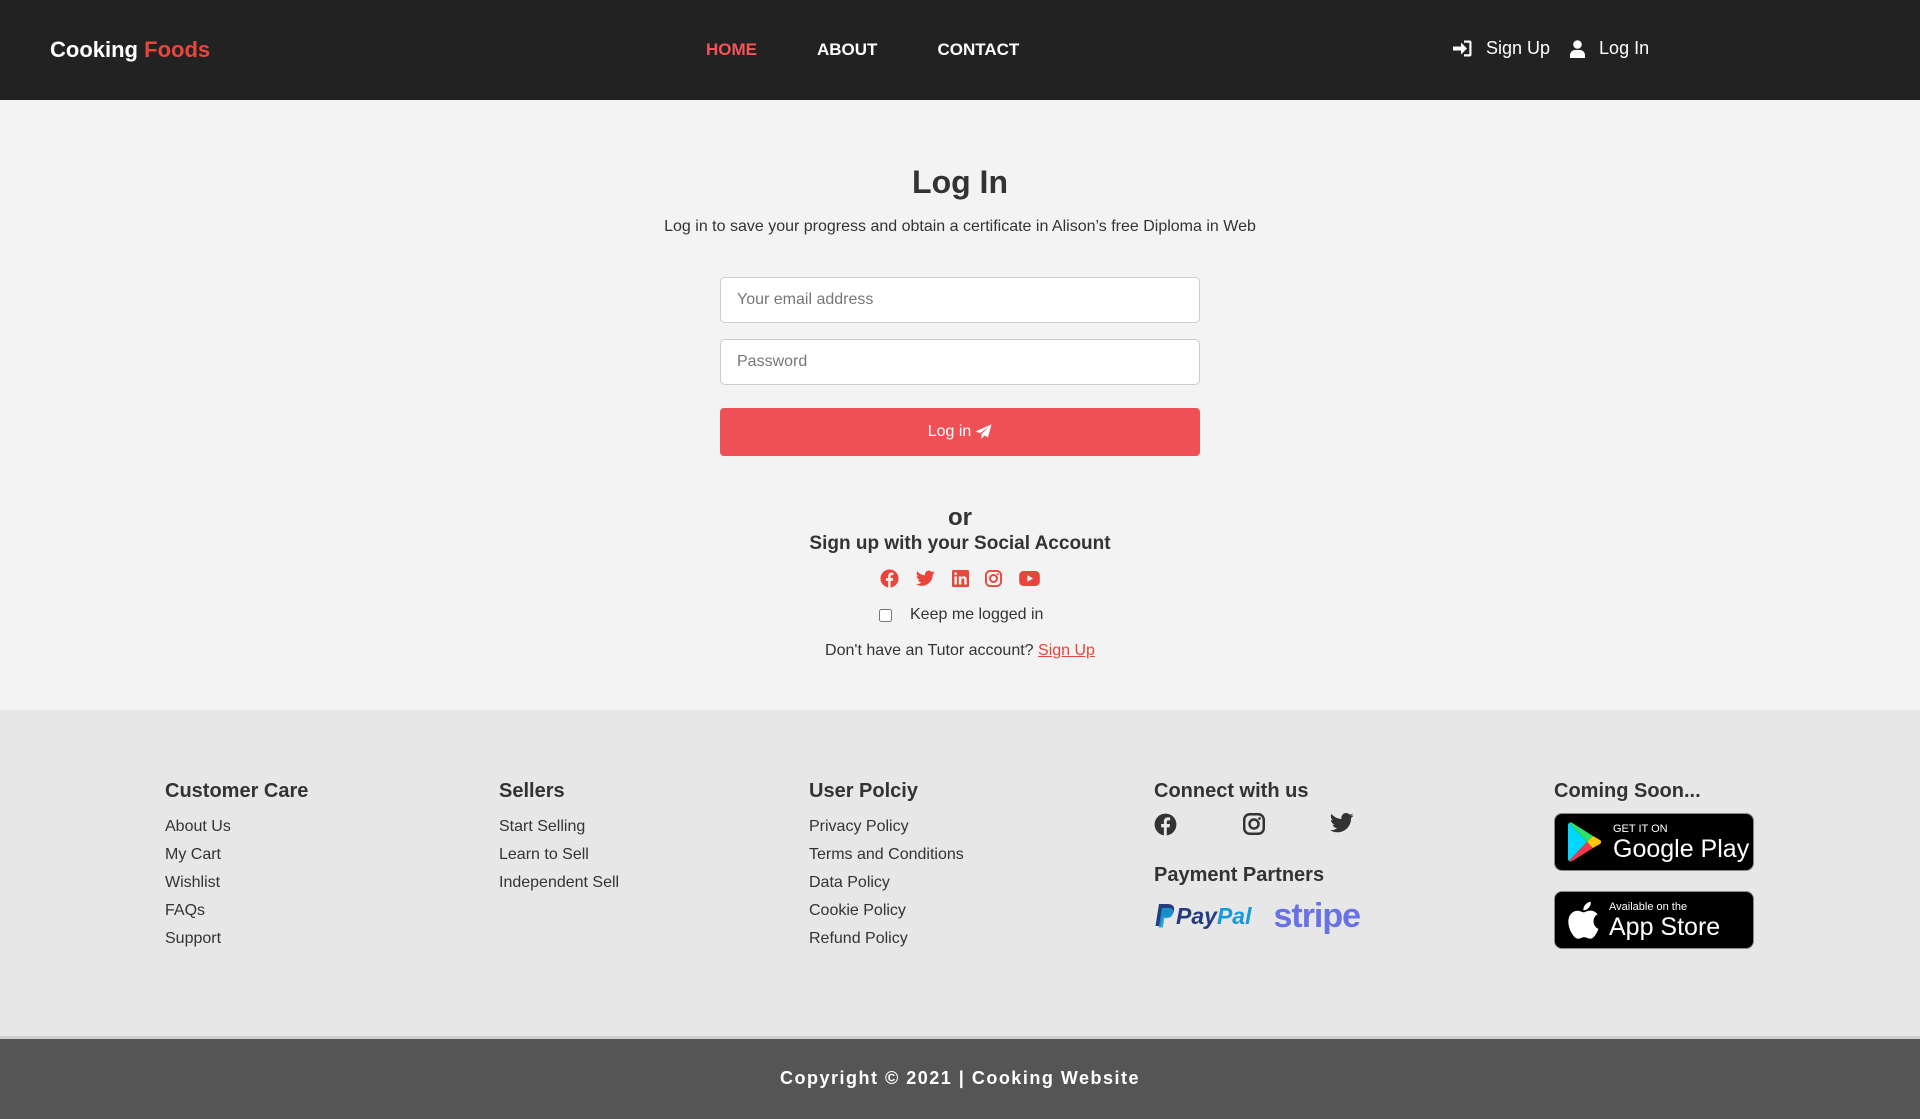 This screenshot has height=1119, width=1920. I want to click on app-store-badge: Available on the App Store, so click(1654, 920).